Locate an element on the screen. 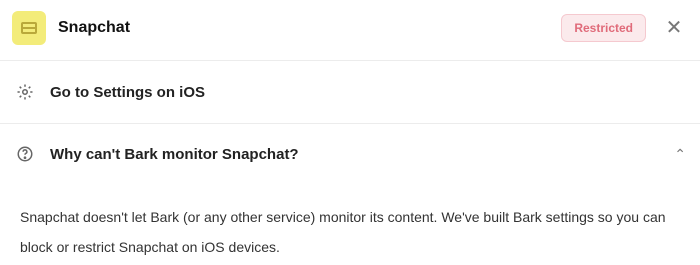 Image resolution: width=700 pixels, height=265 pixels. settings-row: Go to Settings on iOS is located at coordinates (350, 92).